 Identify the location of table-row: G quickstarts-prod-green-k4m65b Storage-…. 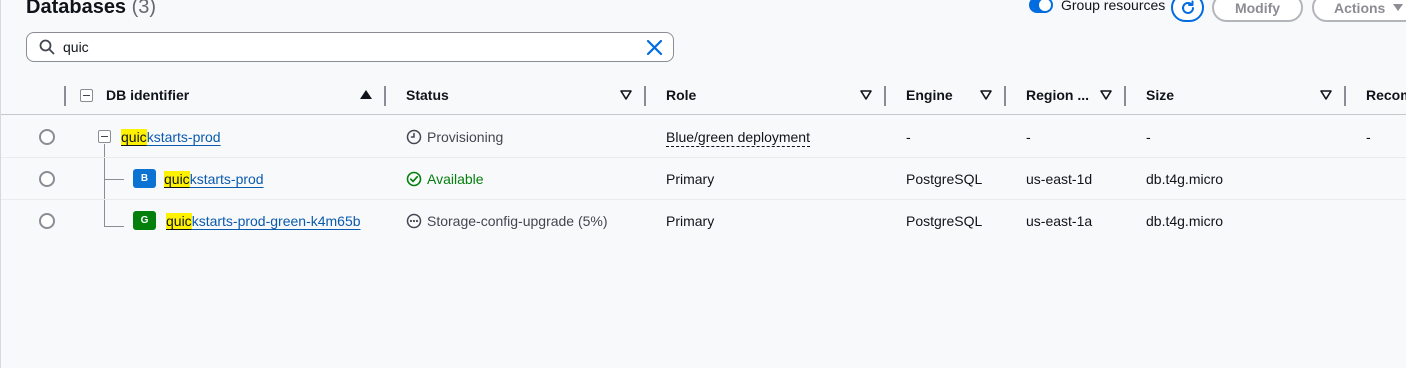
(703, 221).